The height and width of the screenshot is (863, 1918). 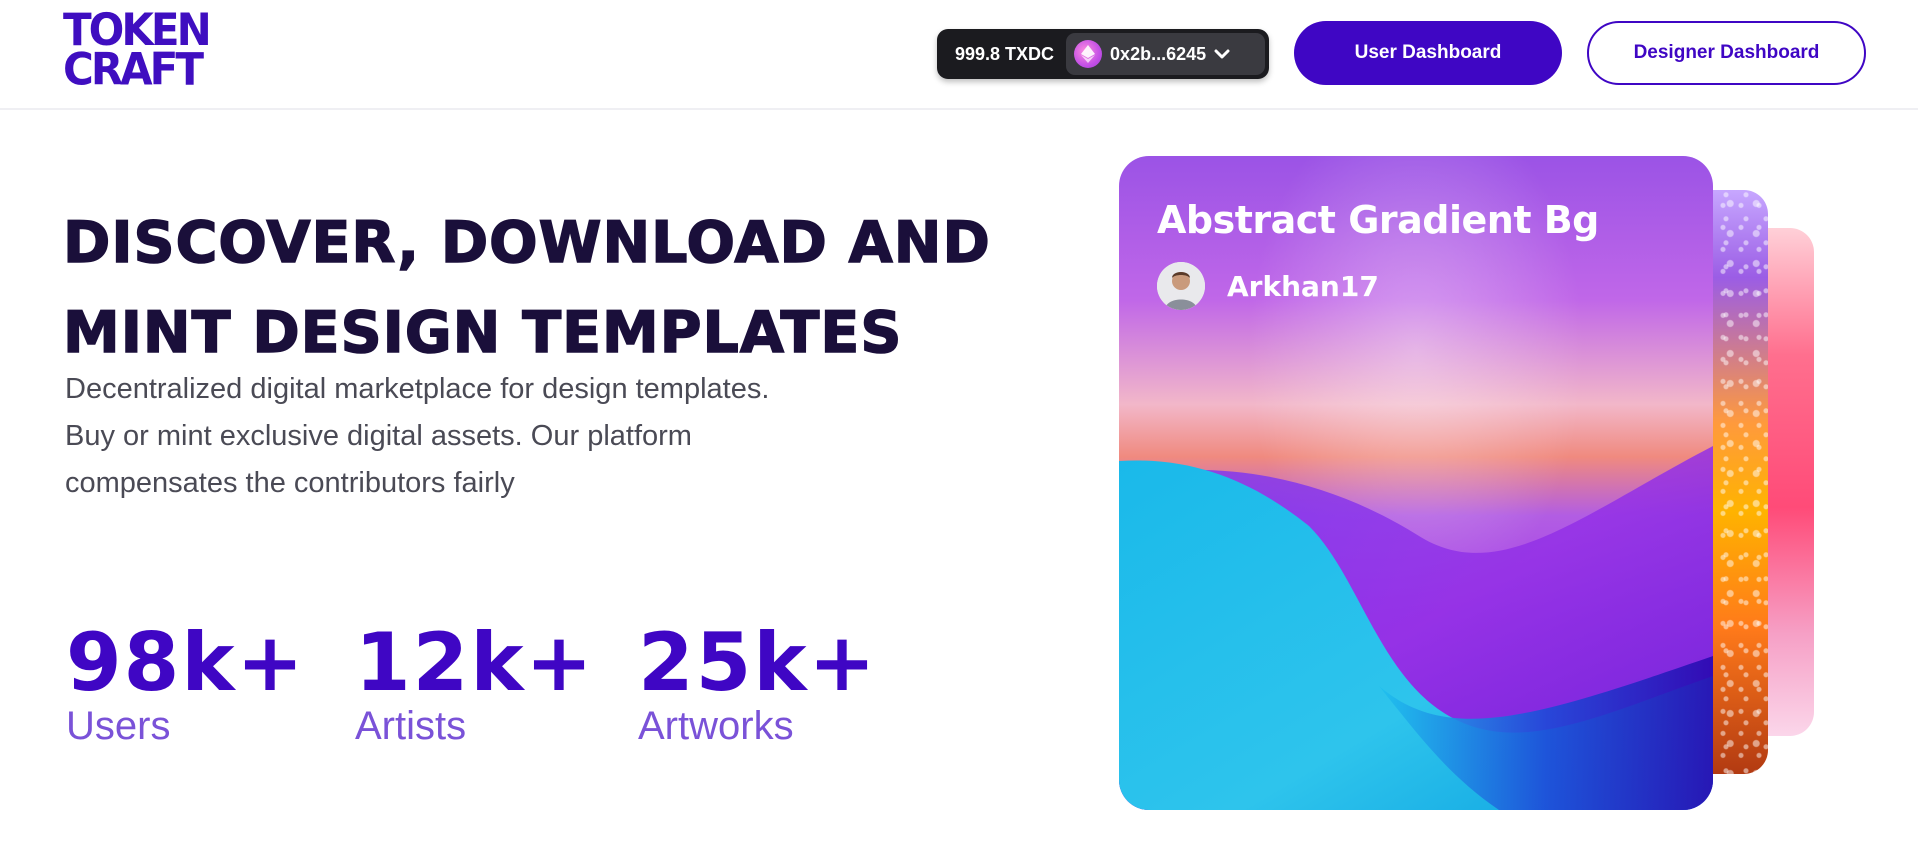 What do you see at coordinates (526, 243) in the screenshot?
I see `headline-line-1: DISCOVER, DOWNLOAD AND` at bounding box center [526, 243].